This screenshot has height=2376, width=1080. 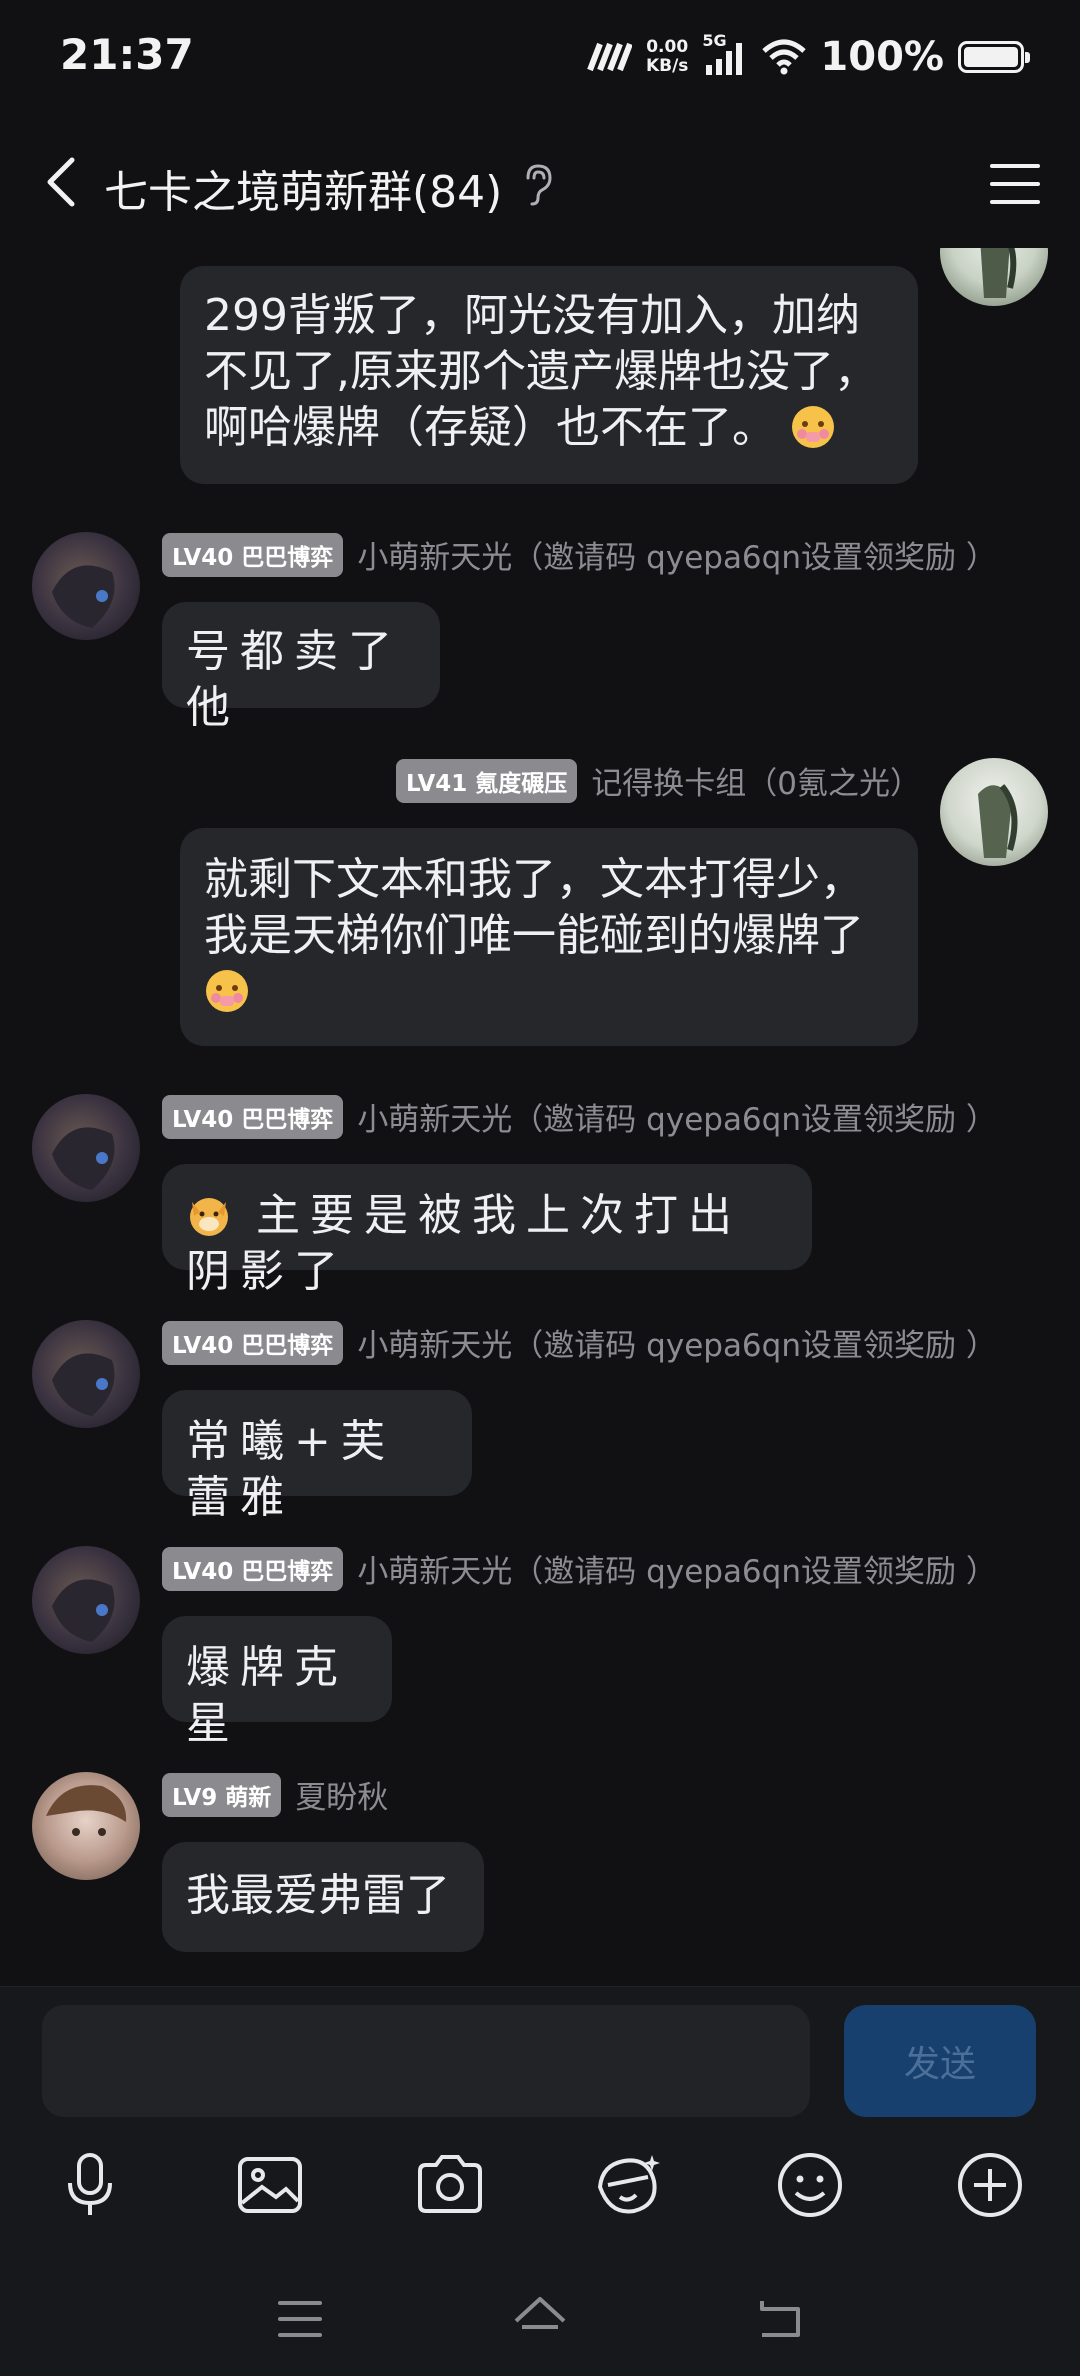 I want to click on camera-icon, so click(x=450, y=2185).